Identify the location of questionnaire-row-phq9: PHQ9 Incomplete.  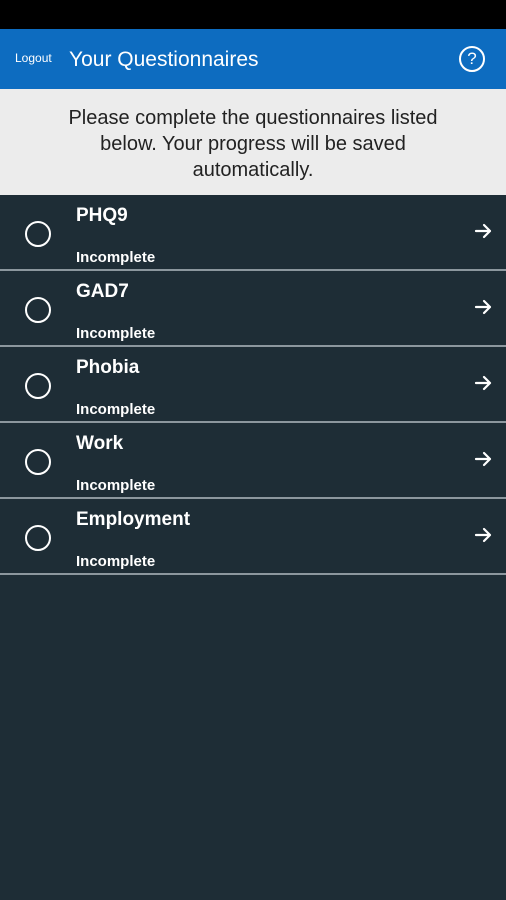
(253, 233).